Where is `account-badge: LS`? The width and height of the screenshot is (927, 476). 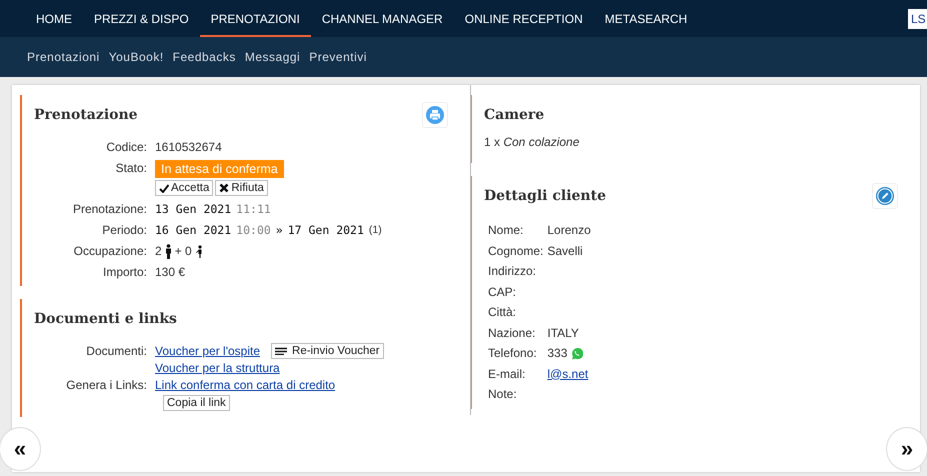 account-badge: LS is located at coordinates (917, 18).